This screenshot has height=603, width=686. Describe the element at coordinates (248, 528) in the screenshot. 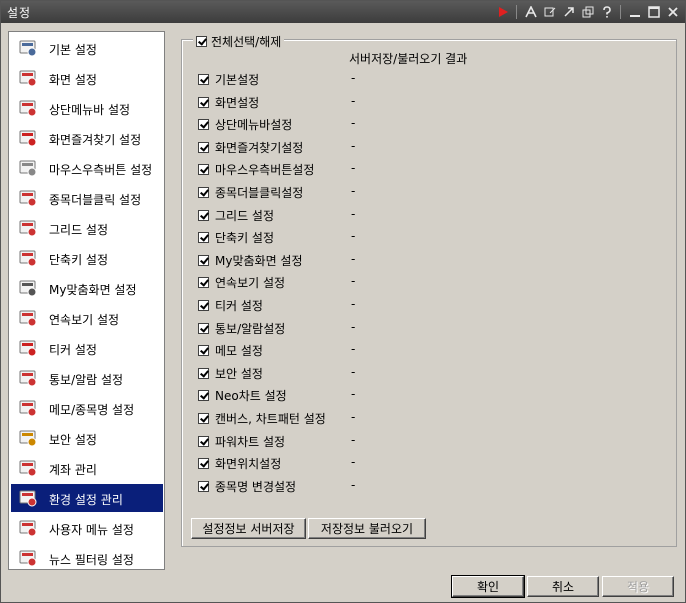

I see `save-to-server-button: 설정정보 서버저장` at that location.